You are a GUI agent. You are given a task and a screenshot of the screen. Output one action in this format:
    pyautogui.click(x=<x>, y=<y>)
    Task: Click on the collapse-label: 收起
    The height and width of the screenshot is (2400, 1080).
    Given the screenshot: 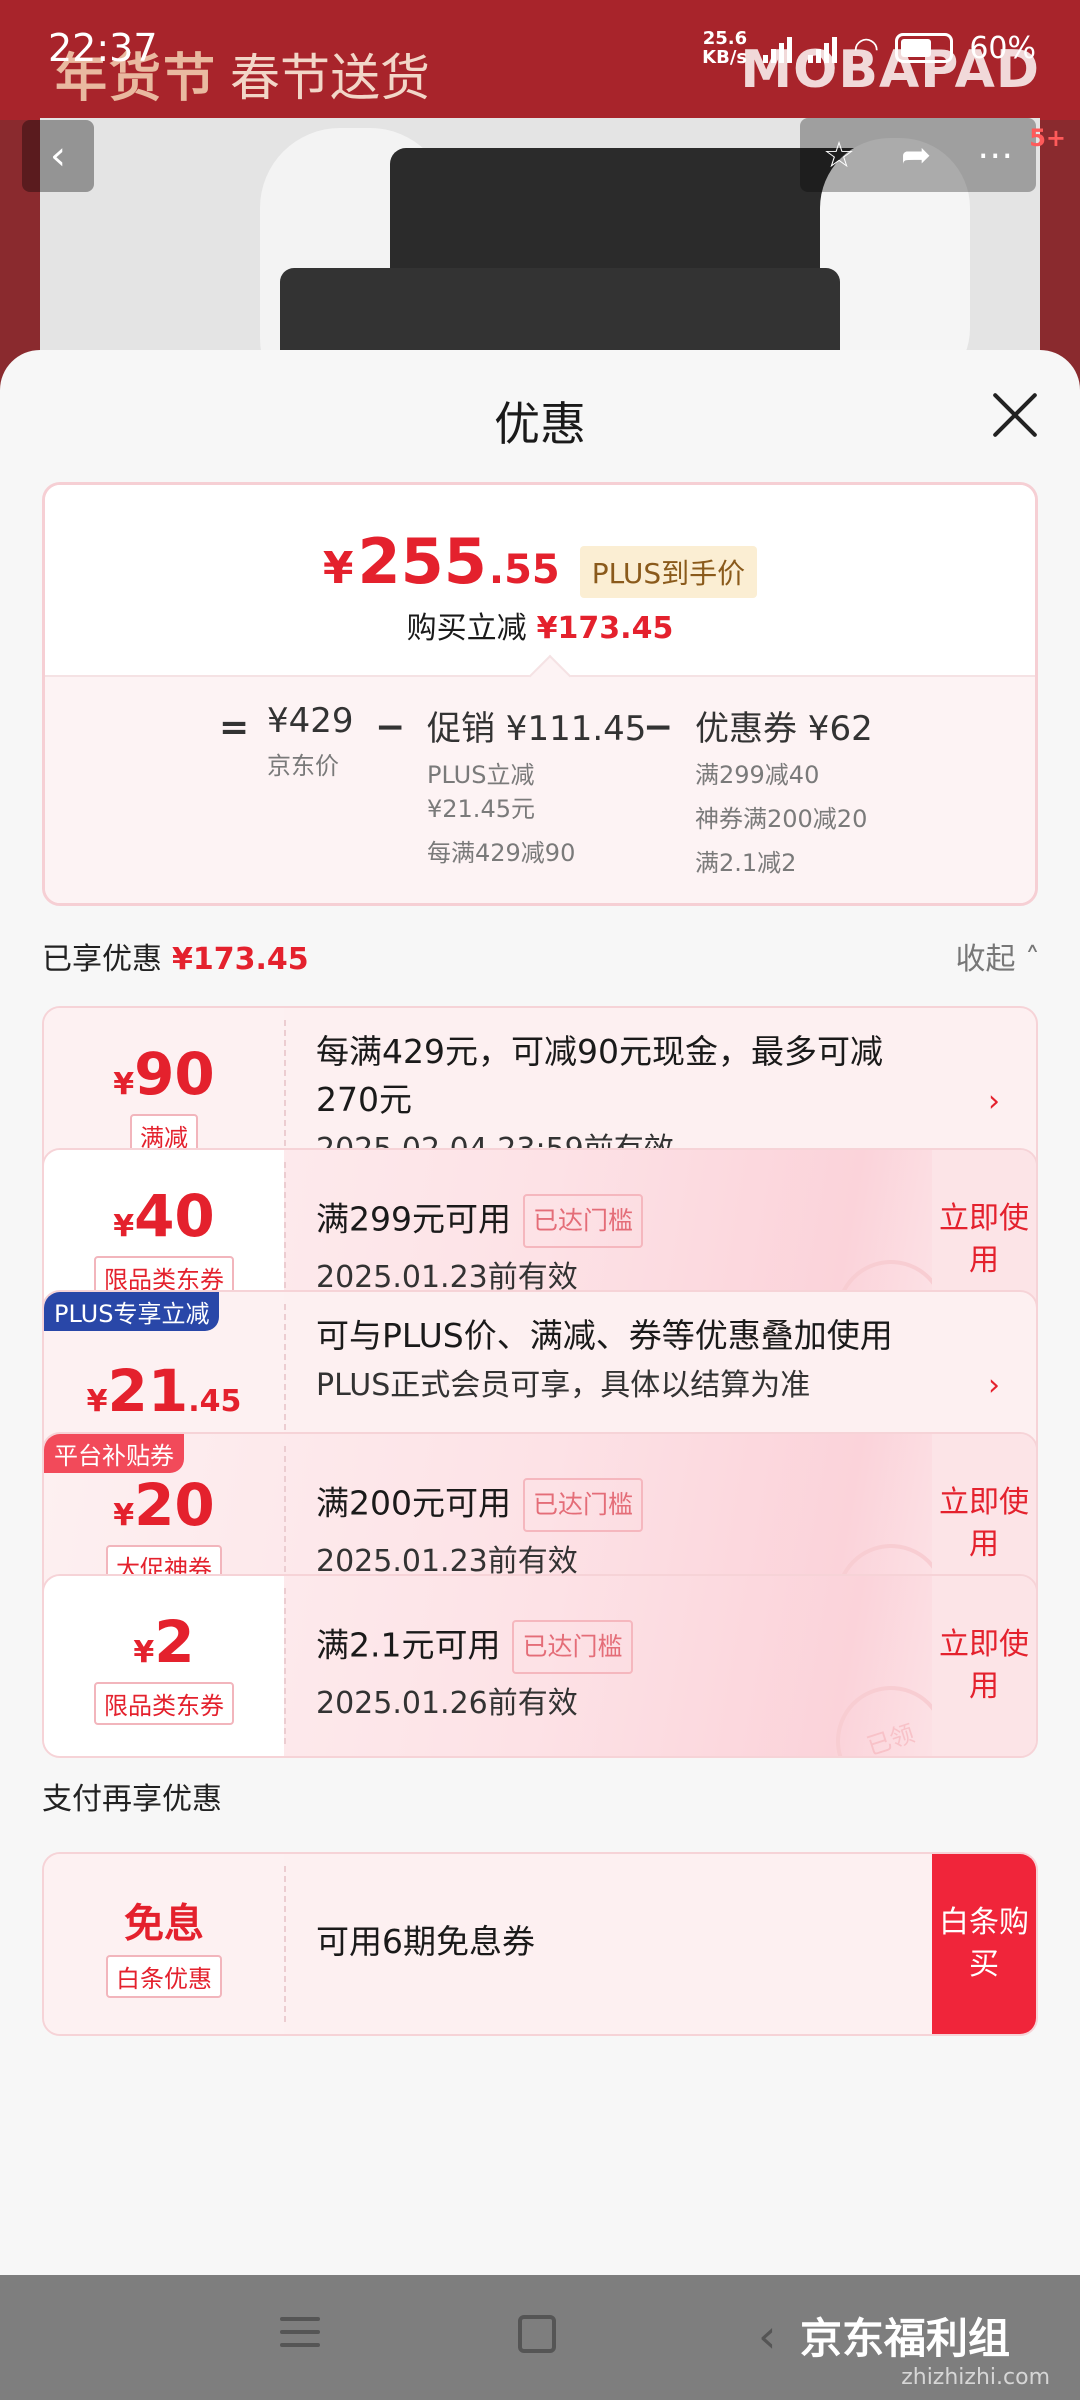 What is the action you would take?
    pyautogui.click(x=985, y=959)
    